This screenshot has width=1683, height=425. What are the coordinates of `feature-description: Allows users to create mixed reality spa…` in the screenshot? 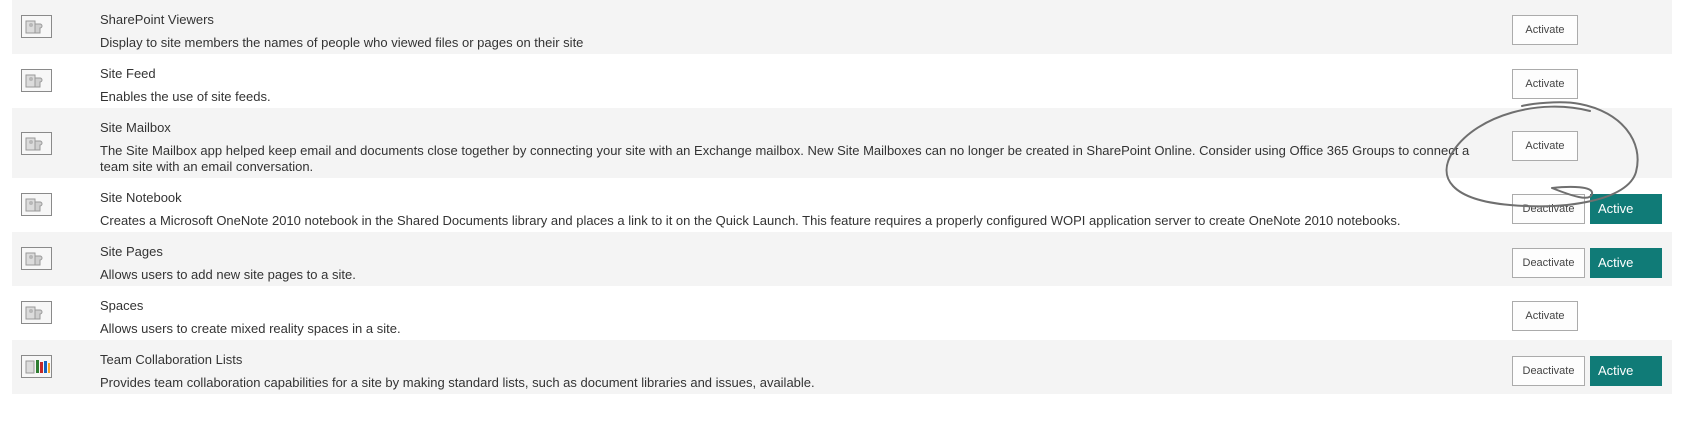 It's located at (250, 328).